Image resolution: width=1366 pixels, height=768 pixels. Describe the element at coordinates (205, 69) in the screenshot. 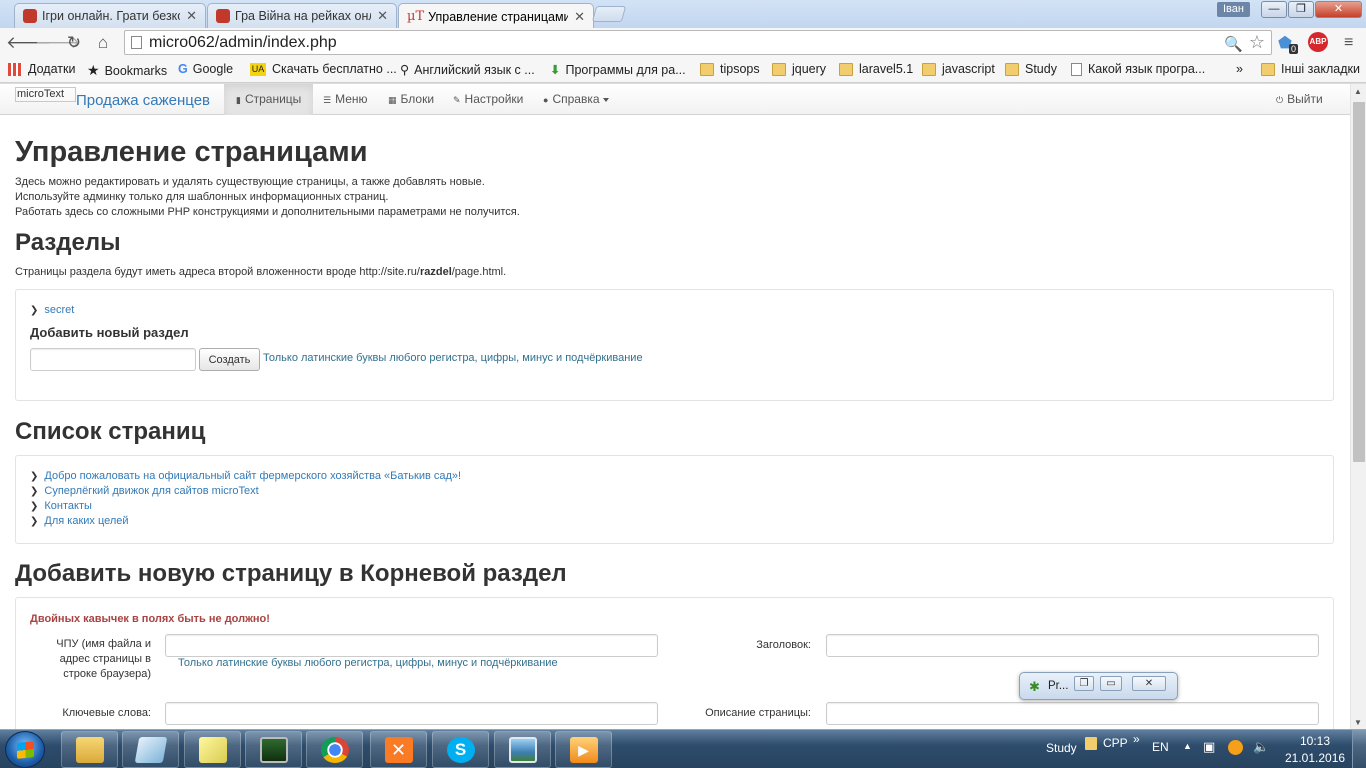

I see `bookmark-google: G Google` at that location.